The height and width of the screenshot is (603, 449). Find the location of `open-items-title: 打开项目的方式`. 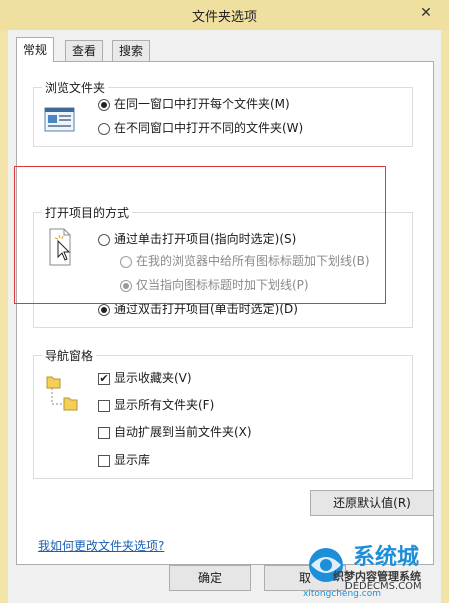

open-items-title: 打开项目的方式 is located at coordinates (87, 212).